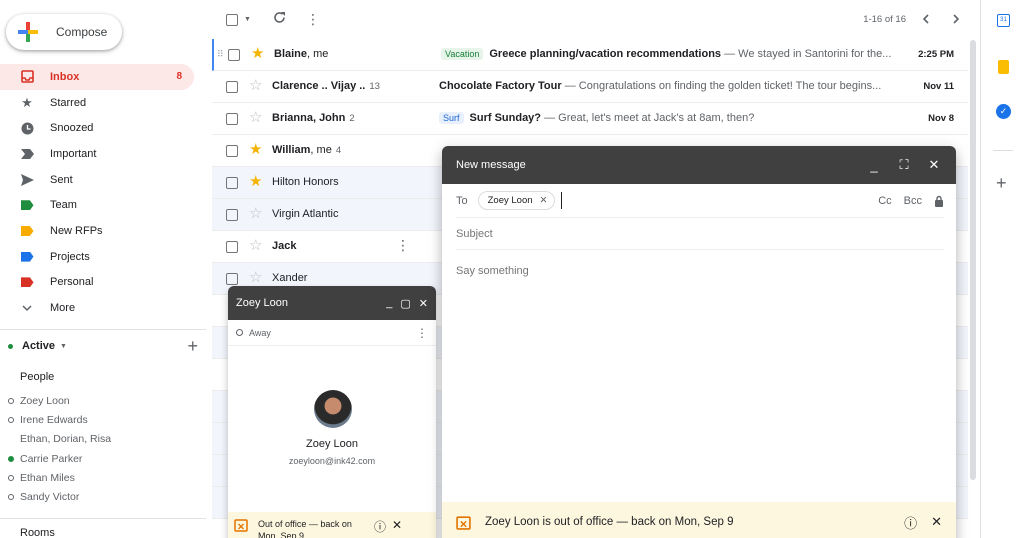  Describe the element at coordinates (1003, 111) in the screenshot. I see `tasks-icon: ✓` at that location.